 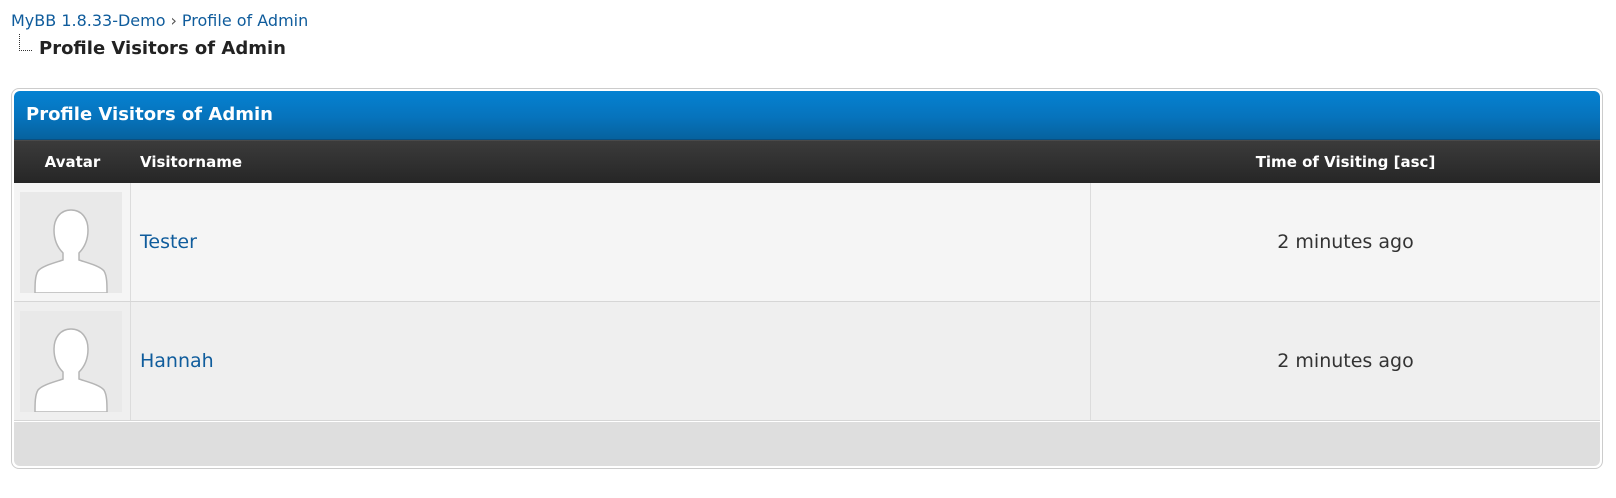 I want to click on visitor-name-link: Tester, so click(x=168, y=242).